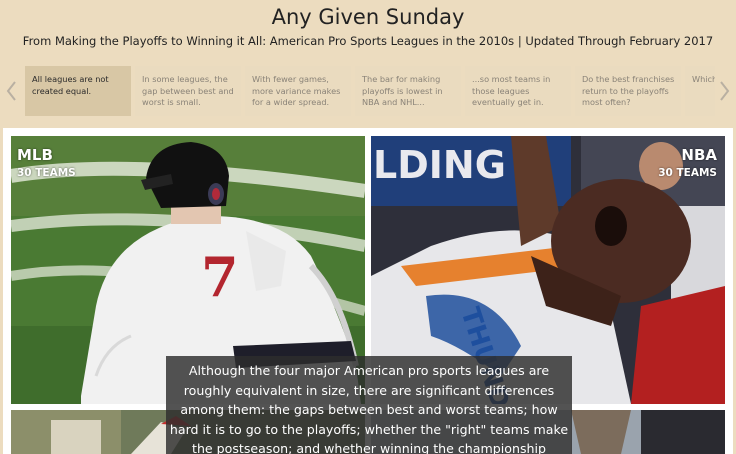 This screenshot has width=736, height=454. Describe the element at coordinates (699, 155) in the screenshot. I see `nba-league-label: NBA` at that location.